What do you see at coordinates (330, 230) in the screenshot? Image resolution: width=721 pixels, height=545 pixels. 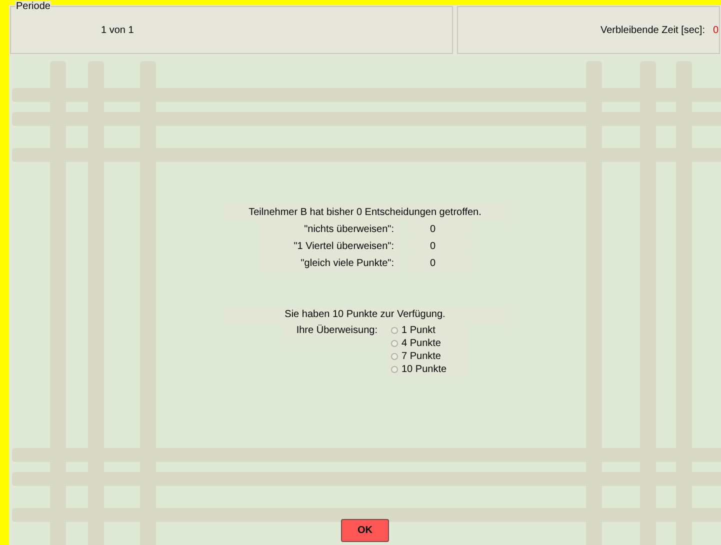 I see `decision-label: "nichts überweisen":` at bounding box center [330, 230].